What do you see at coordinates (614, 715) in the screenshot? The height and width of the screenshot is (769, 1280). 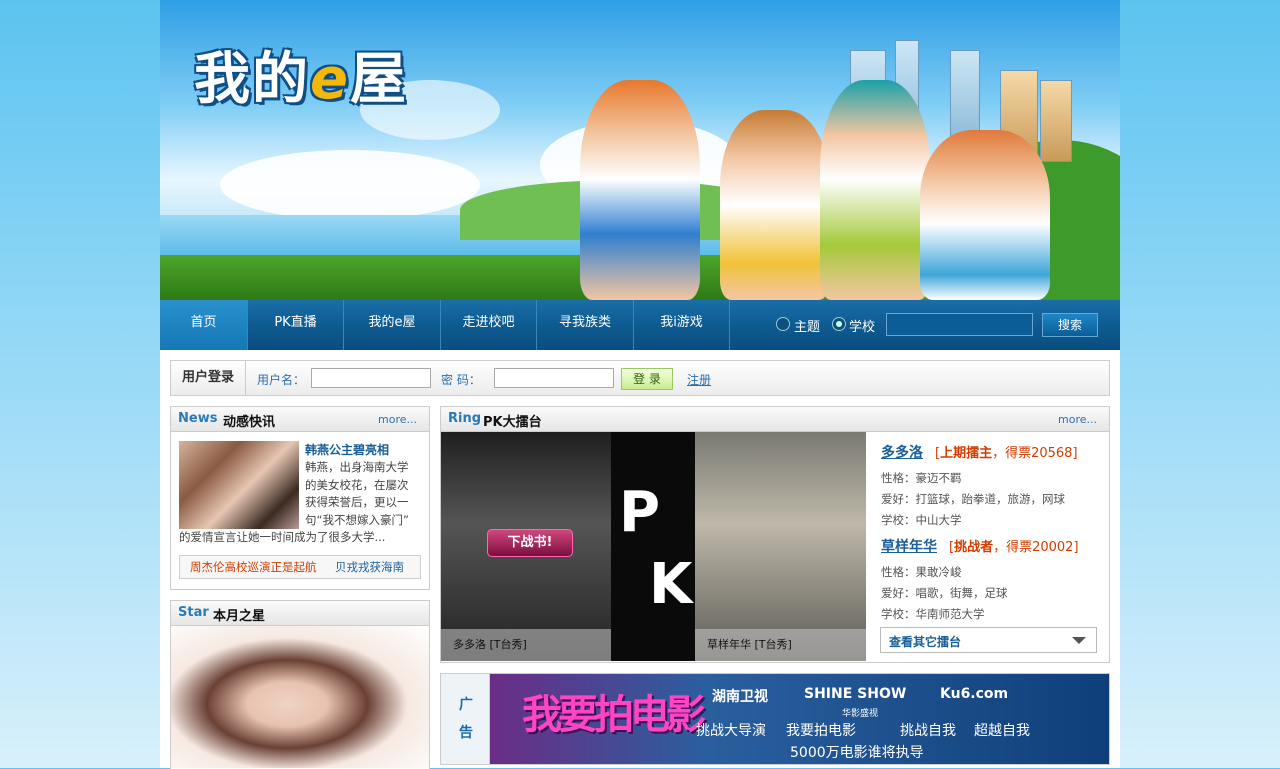 I see `ad-big-title: 我要拍电影` at bounding box center [614, 715].